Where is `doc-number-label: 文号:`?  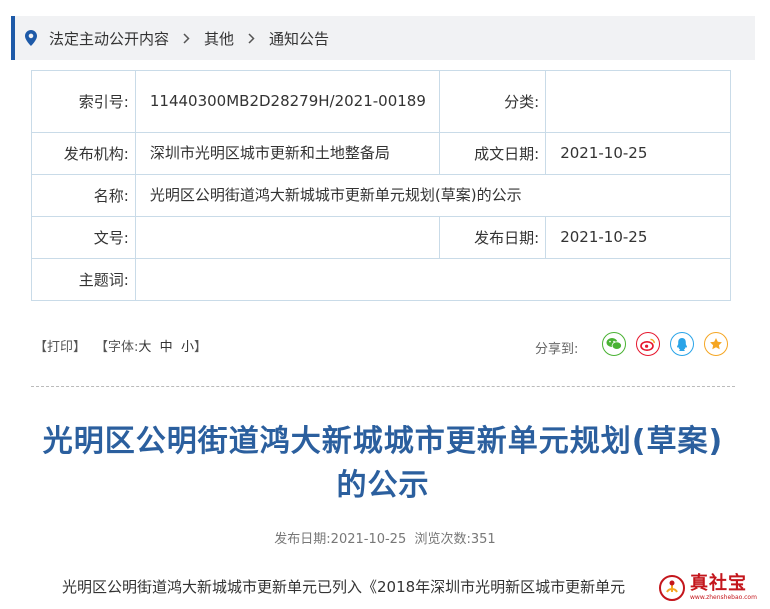
doc-number-label: 文号: is located at coordinates (83, 237).